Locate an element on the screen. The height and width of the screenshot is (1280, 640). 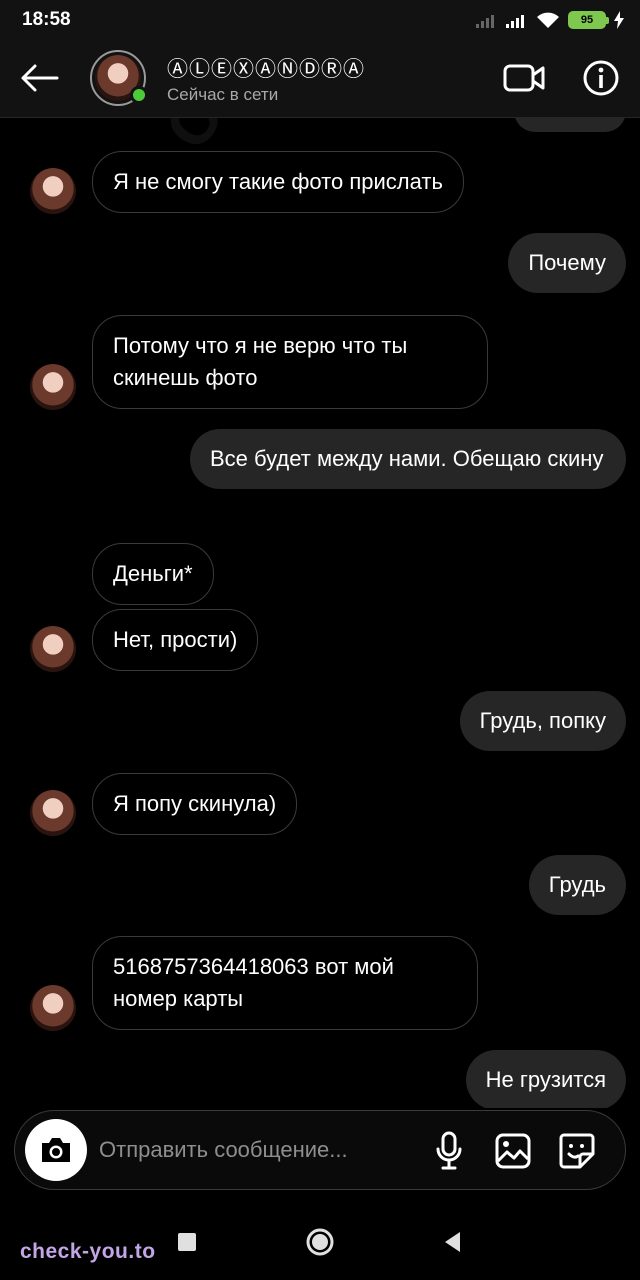
contact-name: ⒶⓁⒺⓍⒶⓃⒹⓇⒶ is located at coordinates (266, 68).